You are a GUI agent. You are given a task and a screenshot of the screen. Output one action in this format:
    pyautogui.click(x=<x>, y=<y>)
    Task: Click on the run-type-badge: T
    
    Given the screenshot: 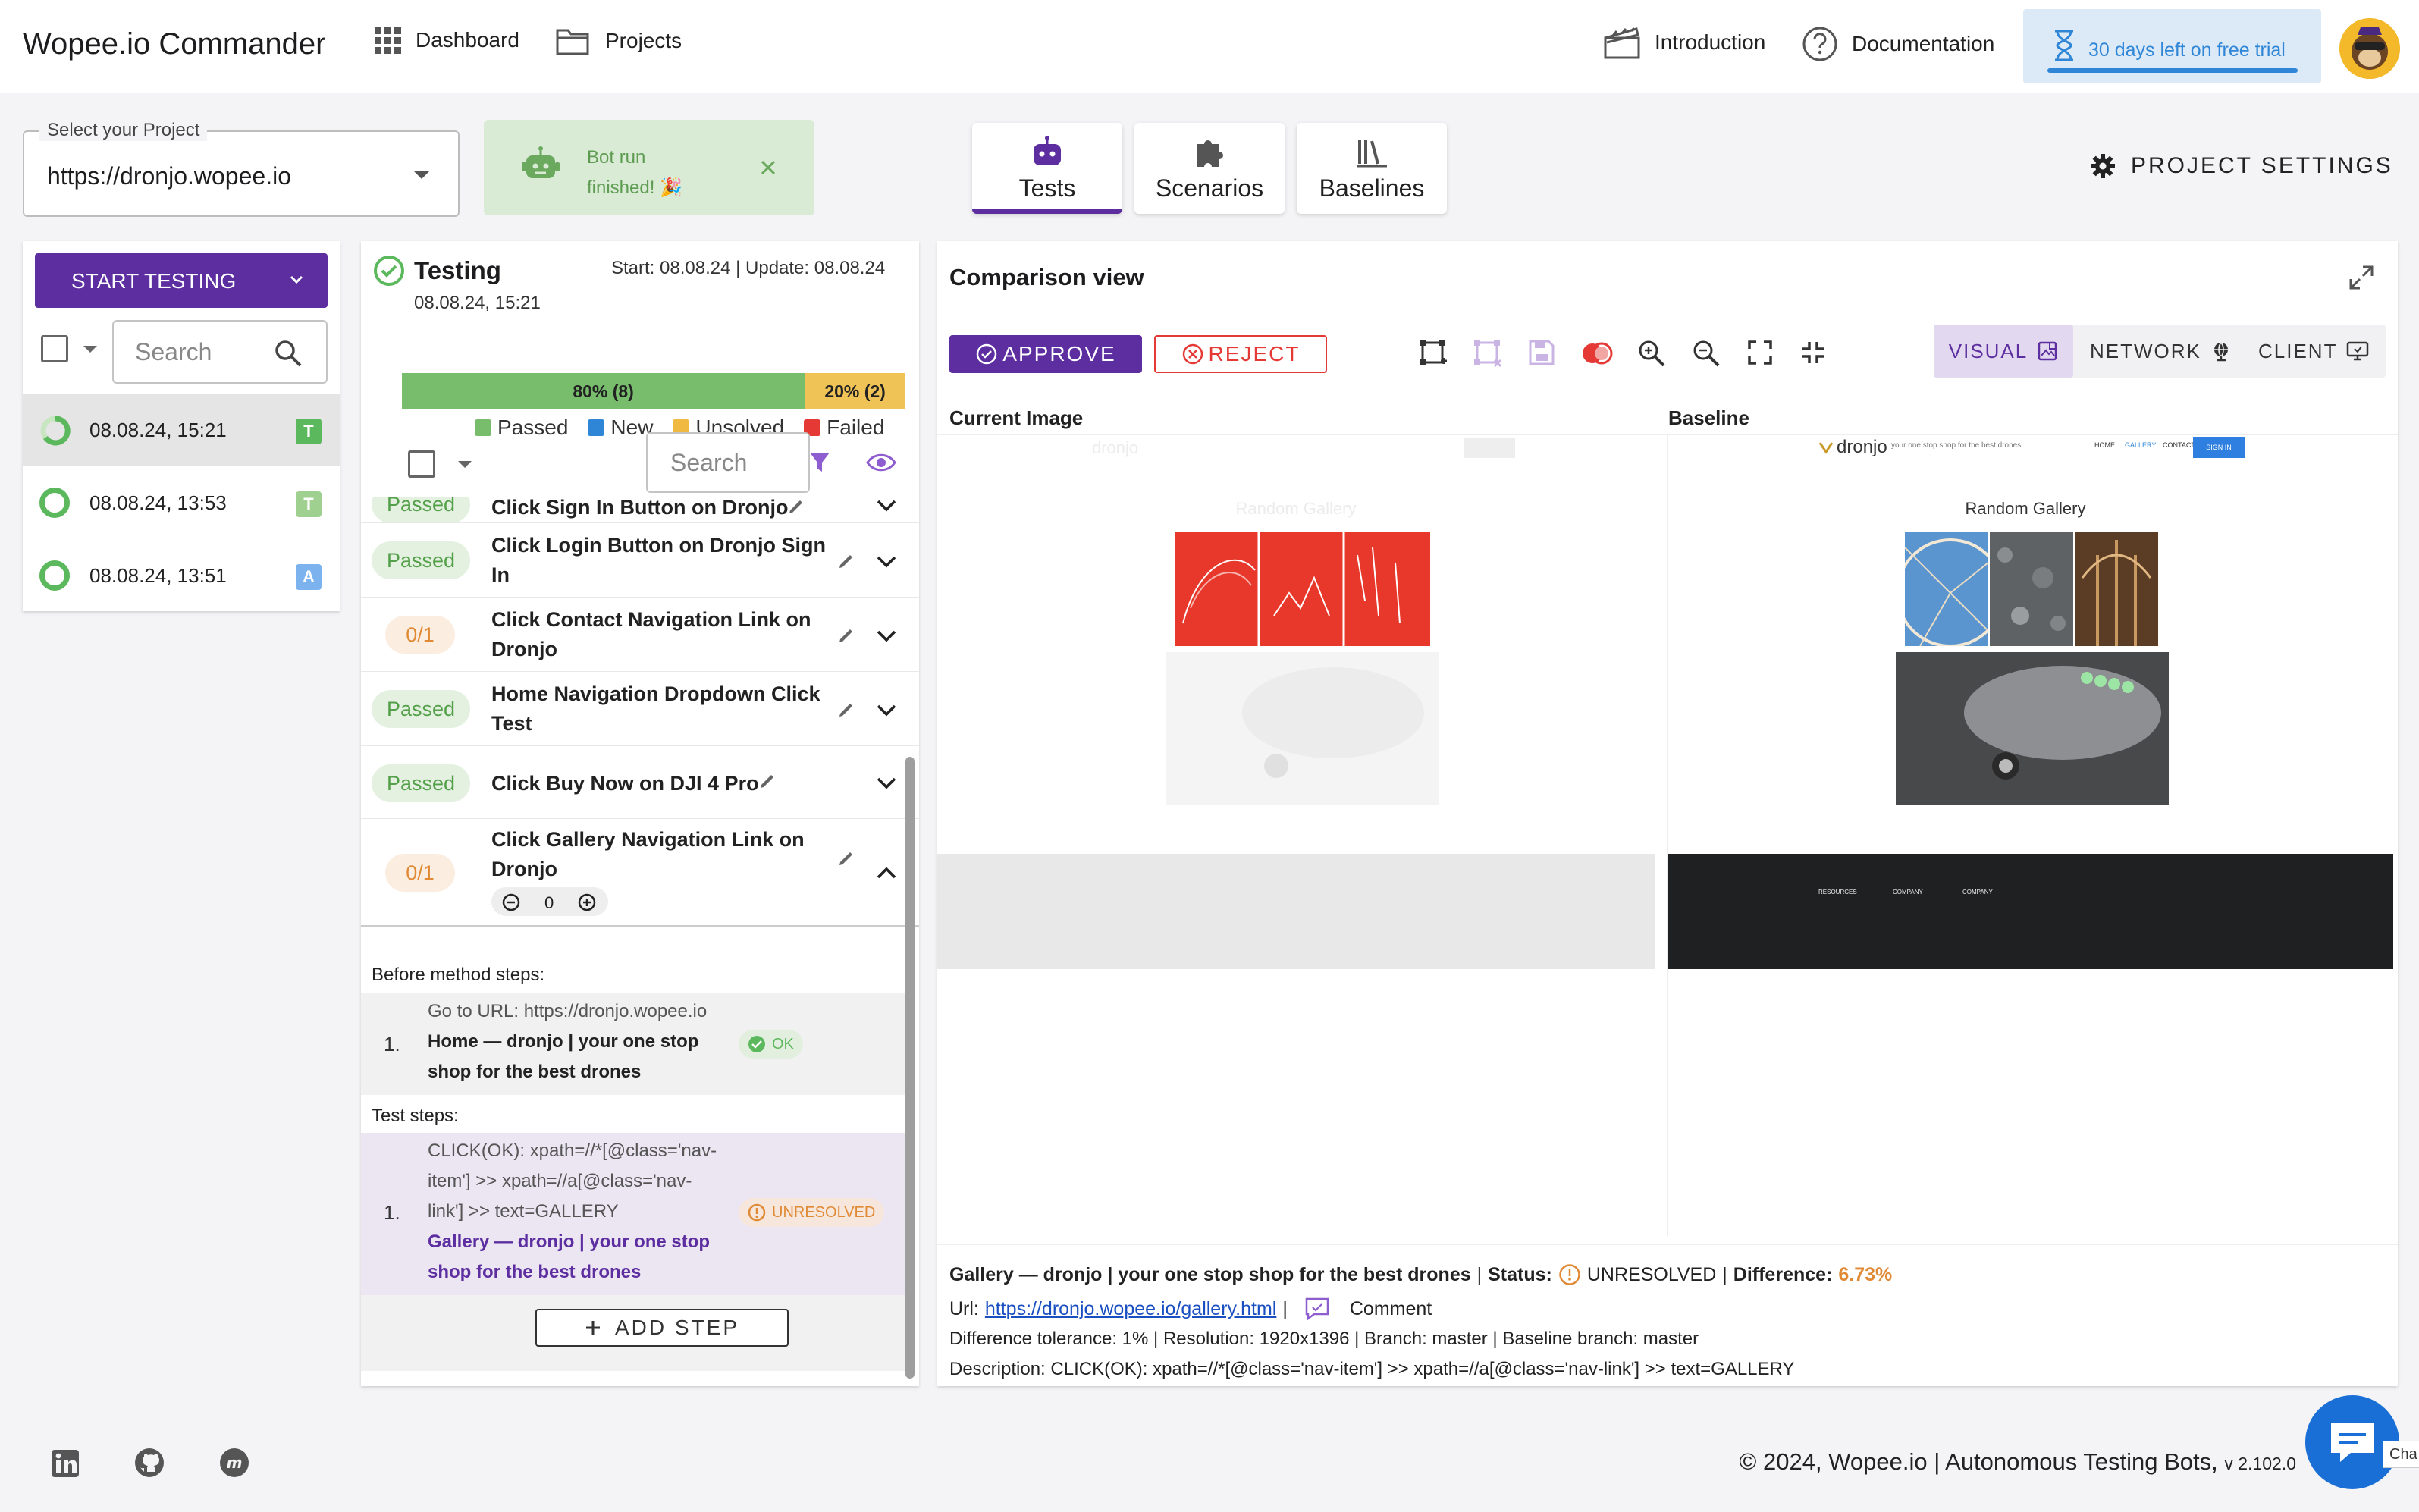 What is the action you would take?
    pyautogui.click(x=309, y=431)
    